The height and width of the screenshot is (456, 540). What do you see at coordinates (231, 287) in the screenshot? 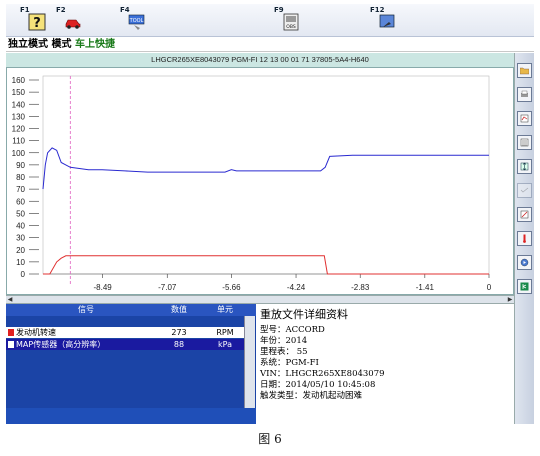
I see `x-tick-label: -5.66` at bounding box center [231, 287].